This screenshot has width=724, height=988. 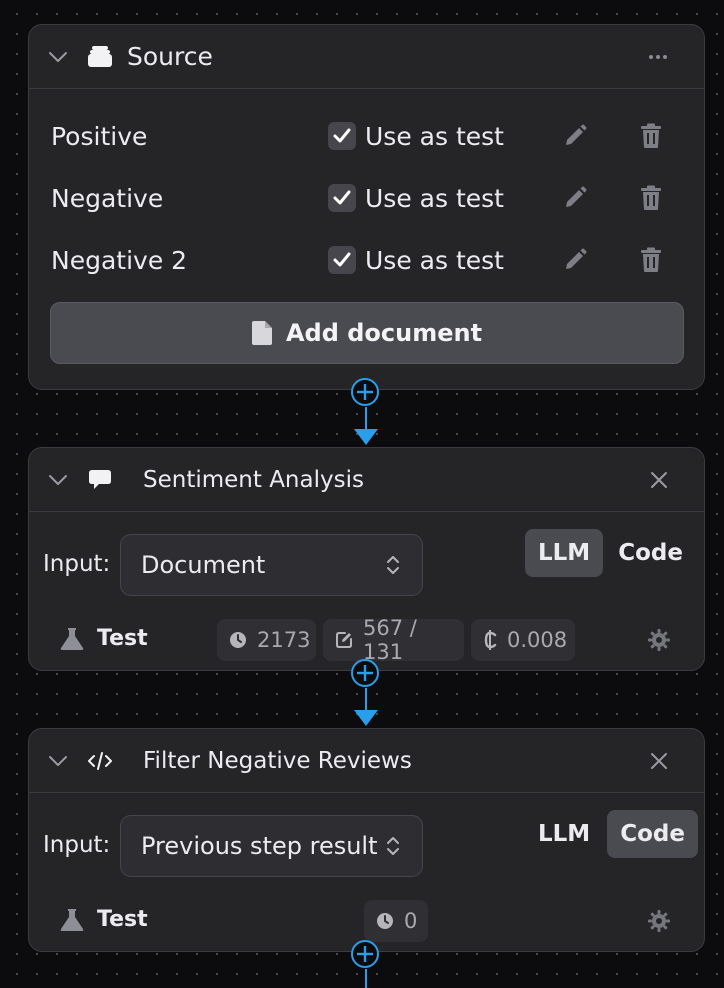 What do you see at coordinates (99, 136) in the screenshot?
I see `document-name: Positive` at bounding box center [99, 136].